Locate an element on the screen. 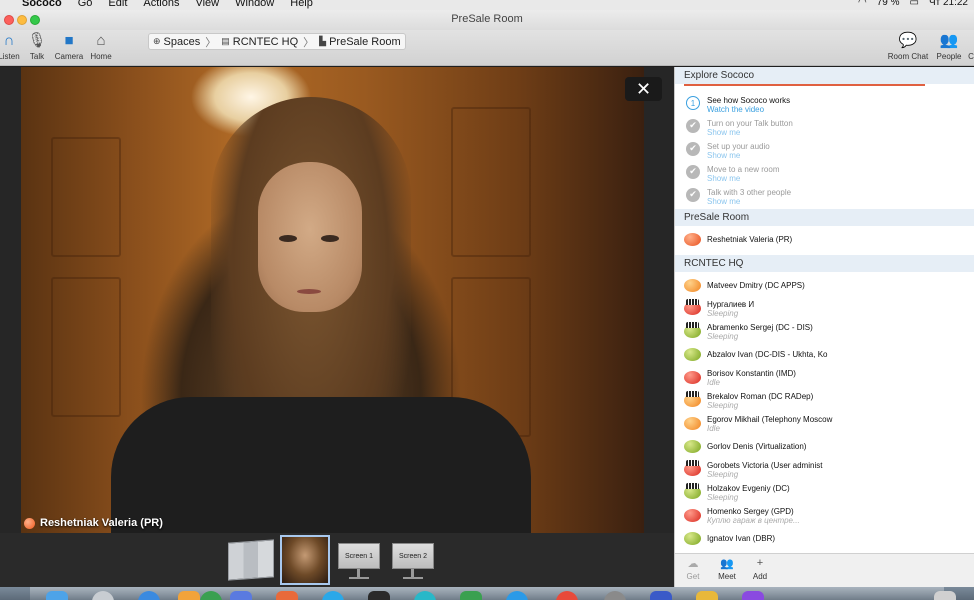 This screenshot has height=600, width=974. close-video-button: ✕ is located at coordinates (643, 89).